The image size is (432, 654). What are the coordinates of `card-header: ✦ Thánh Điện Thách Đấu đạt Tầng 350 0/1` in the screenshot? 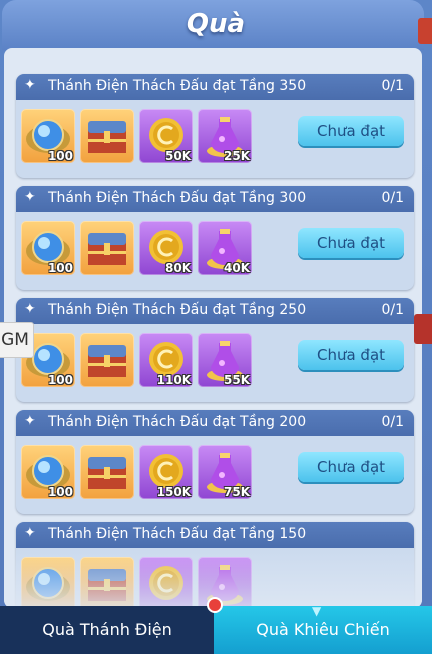 It's located at (215, 87).